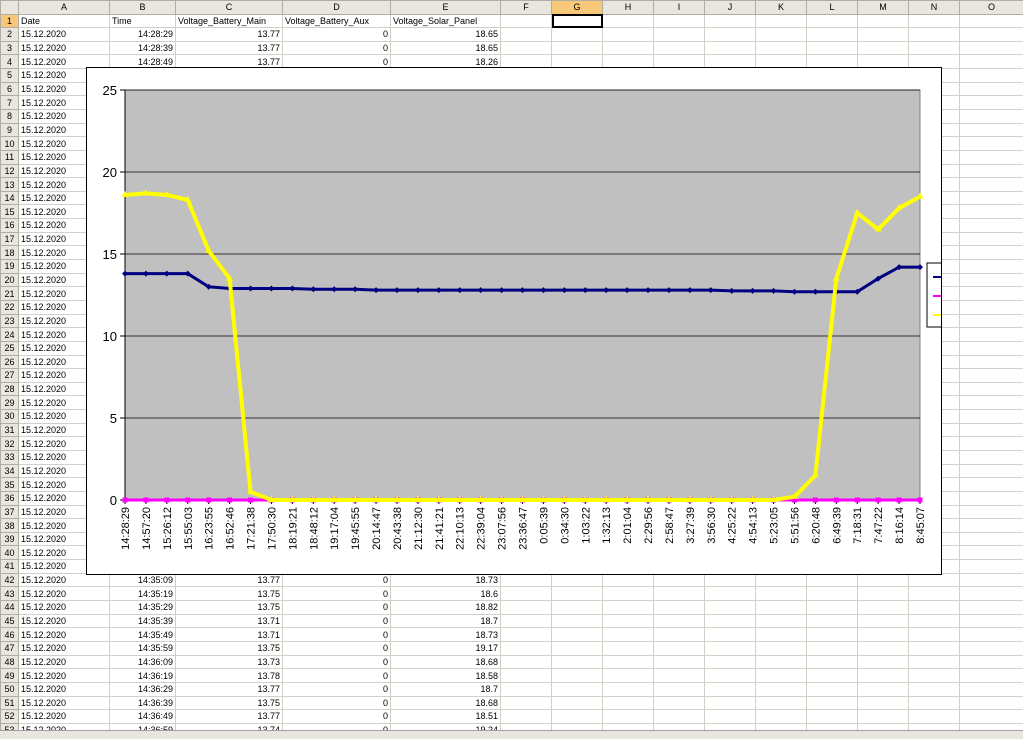  What do you see at coordinates (143, 621) in the screenshot?
I see `cell-b45: 14:35:39` at bounding box center [143, 621].